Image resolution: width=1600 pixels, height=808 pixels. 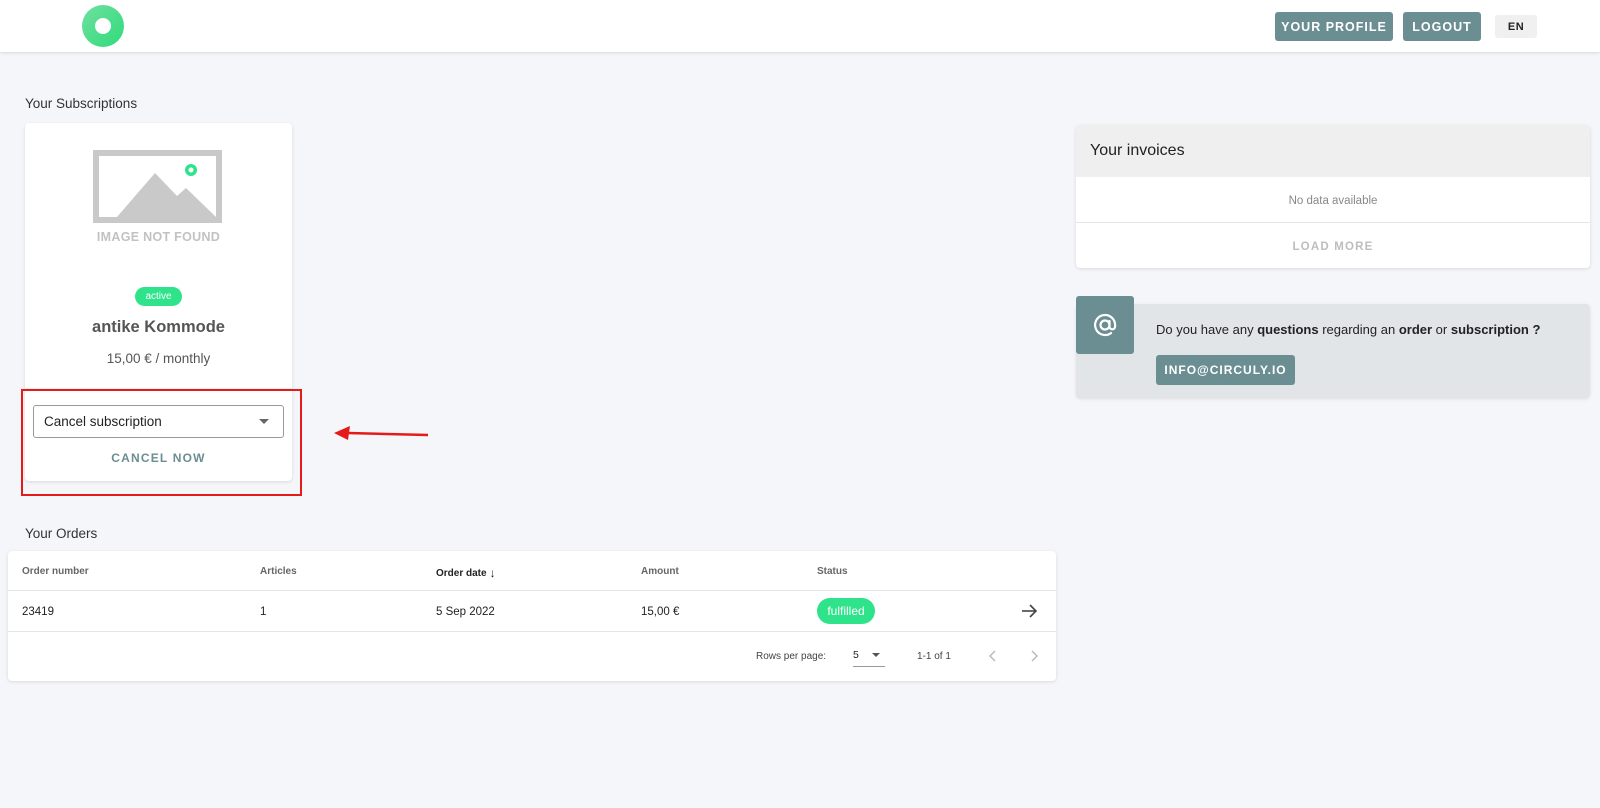 What do you see at coordinates (1415, 329) in the screenshot?
I see `contact-text-order: order` at bounding box center [1415, 329].